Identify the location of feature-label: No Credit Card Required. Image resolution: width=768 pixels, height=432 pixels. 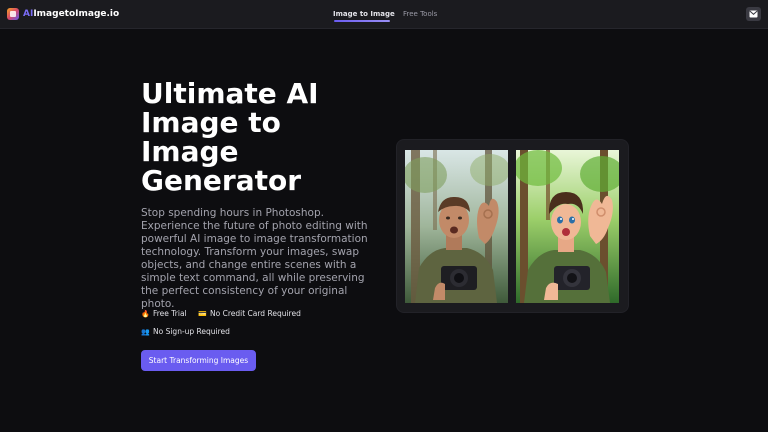
(255, 313).